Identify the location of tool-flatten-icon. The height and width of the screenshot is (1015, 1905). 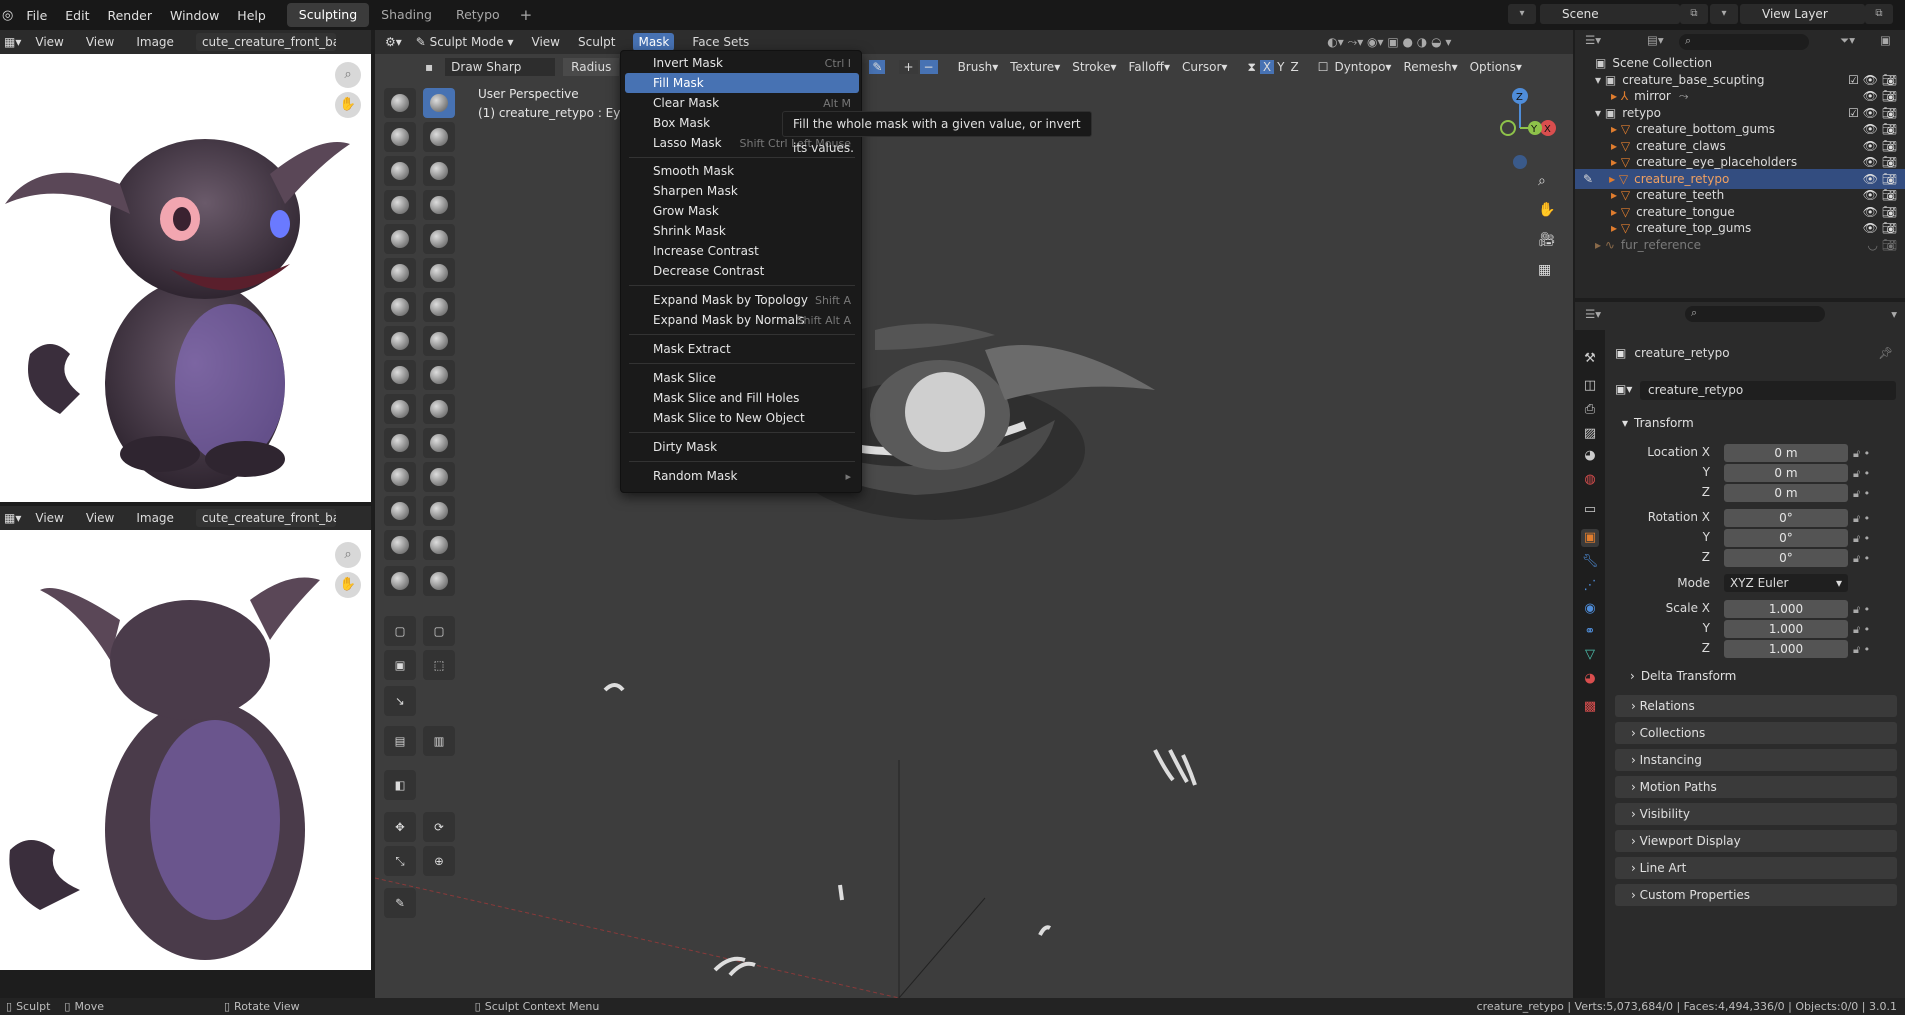
(400, 273).